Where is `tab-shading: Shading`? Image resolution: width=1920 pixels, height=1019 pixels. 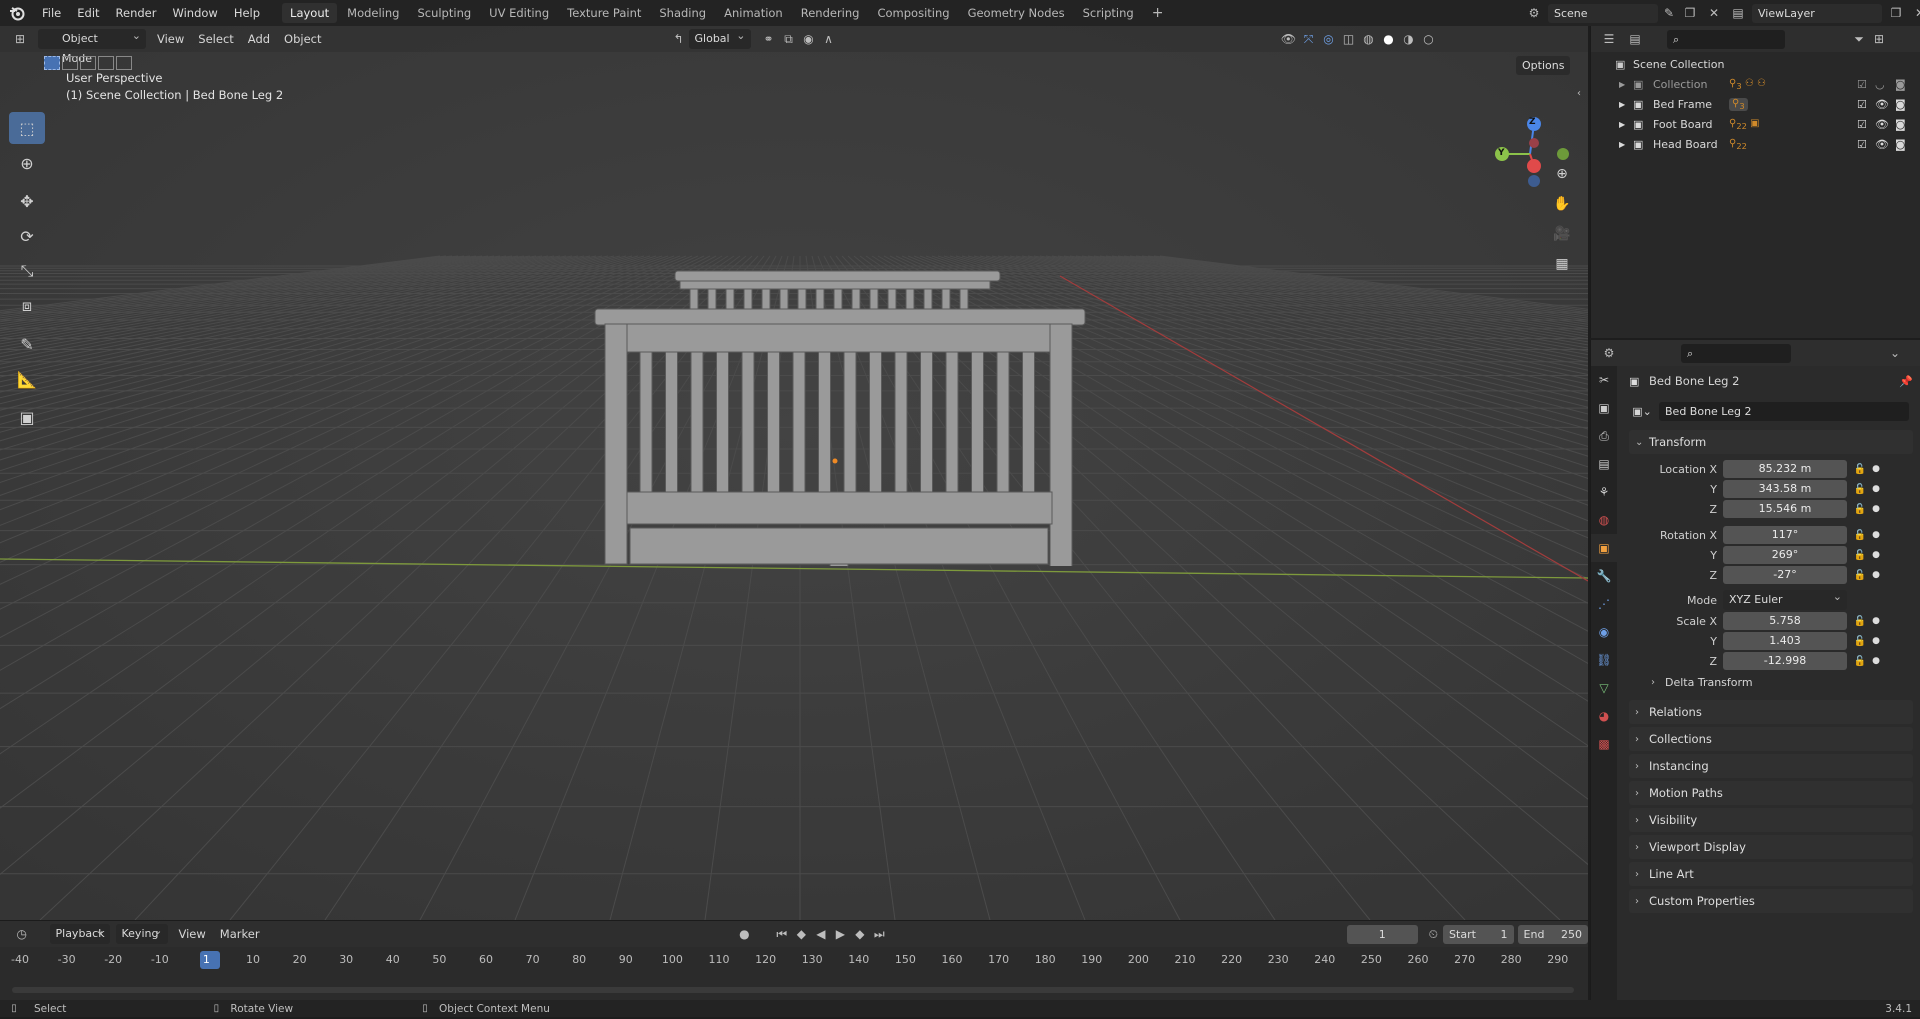
tab-shading: Shading is located at coordinates (682, 13).